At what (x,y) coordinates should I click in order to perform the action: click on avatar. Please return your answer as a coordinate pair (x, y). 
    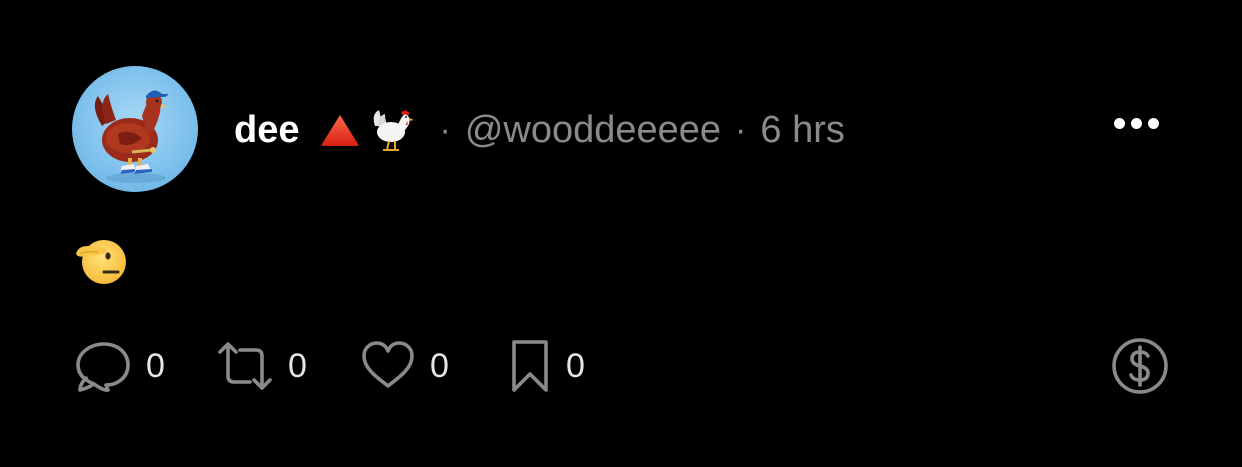
    Looking at the image, I should click on (135, 129).